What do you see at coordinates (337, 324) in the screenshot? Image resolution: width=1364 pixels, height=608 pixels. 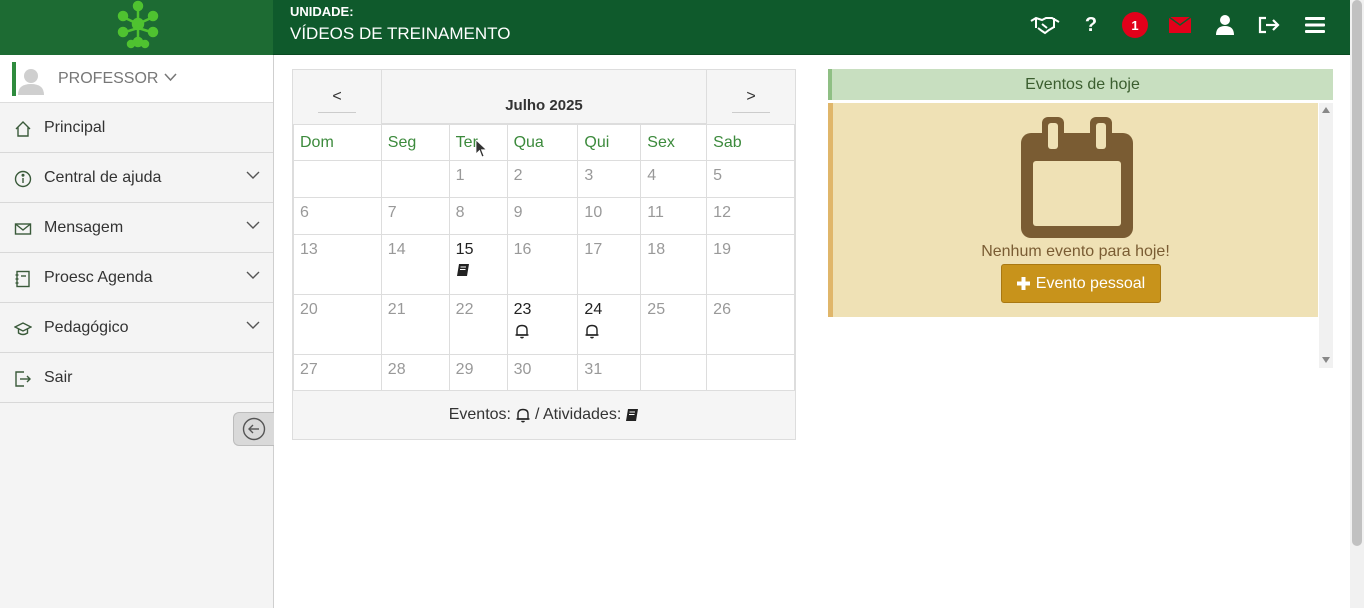 I see `day-cell: 20` at bounding box center [337, 324].